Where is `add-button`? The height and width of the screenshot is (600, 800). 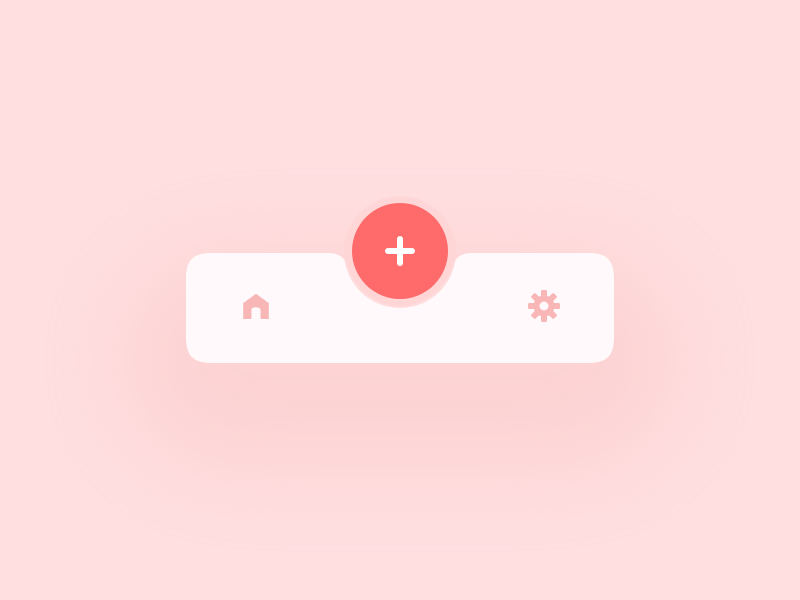 add-button is located at coordinates (400, 251).